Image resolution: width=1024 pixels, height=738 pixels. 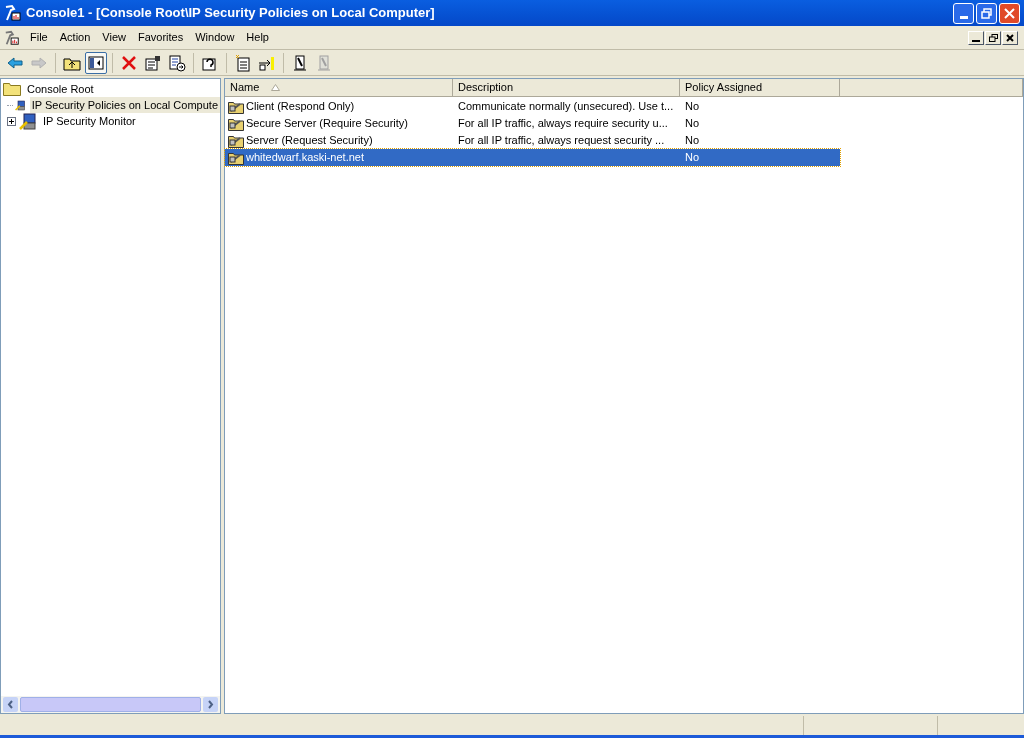 I want to click on scrollbar-thumb, so click(x=110, y=704).